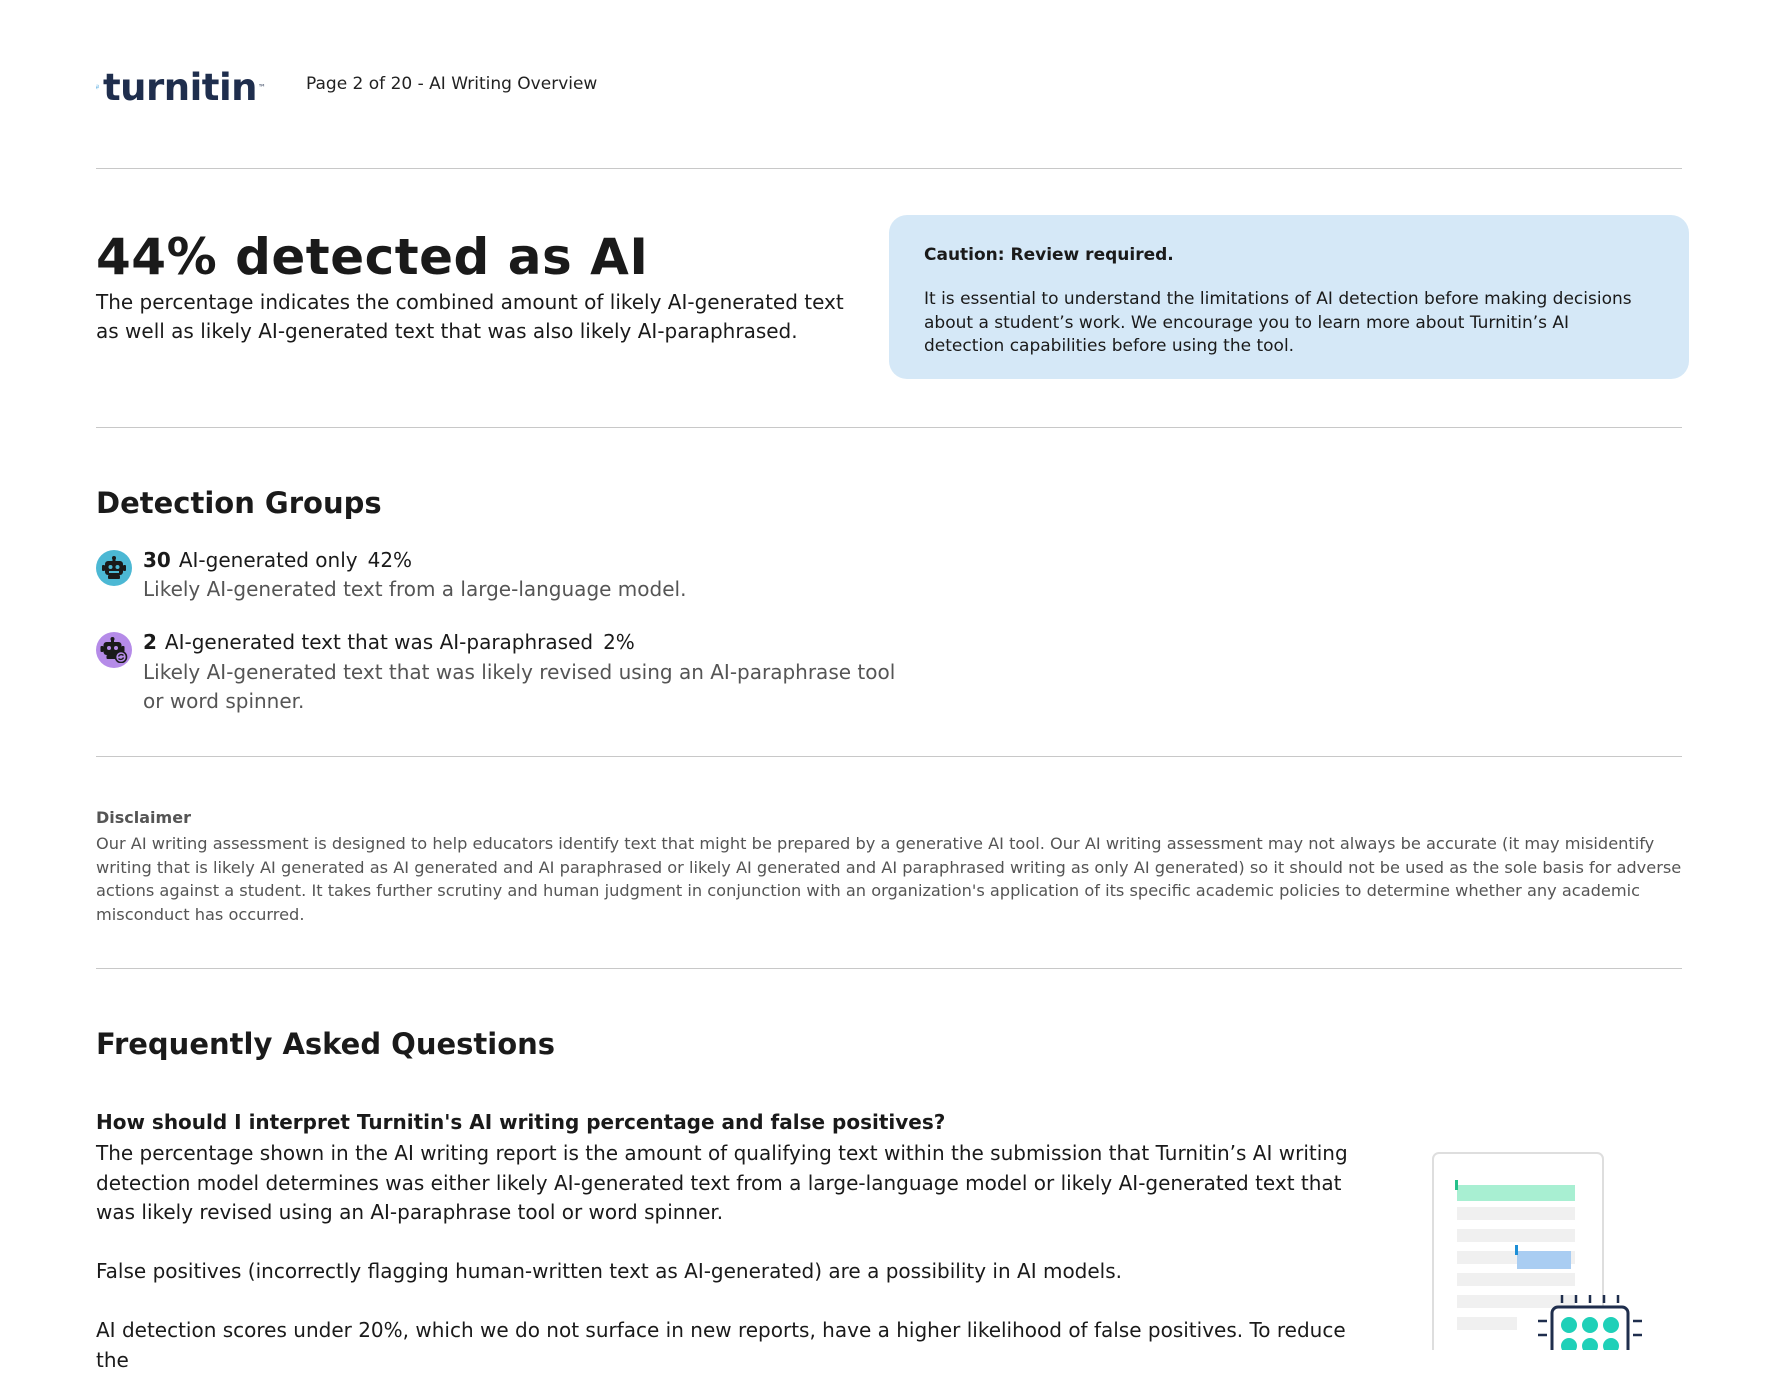 This screenshot has width=1780, height=1375. What do you see at coordinates (157, 560) in the screenshot?
I see `group-count: 30` at bounding box center [157, 560].